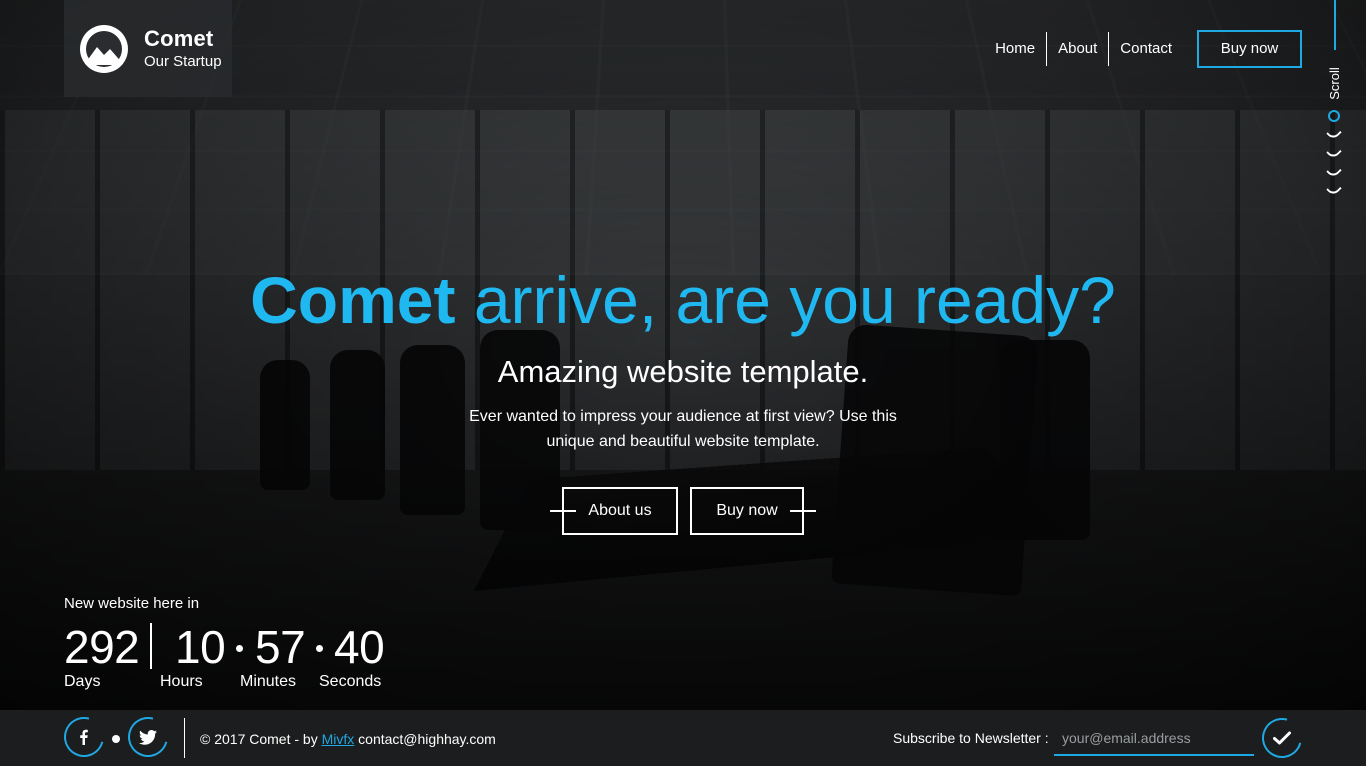 This screenshot has width=1366, height=766. Describe the element at coordinates (1146, 49) in the screenshot. I see `nav-item-contact: Contact` at that location.